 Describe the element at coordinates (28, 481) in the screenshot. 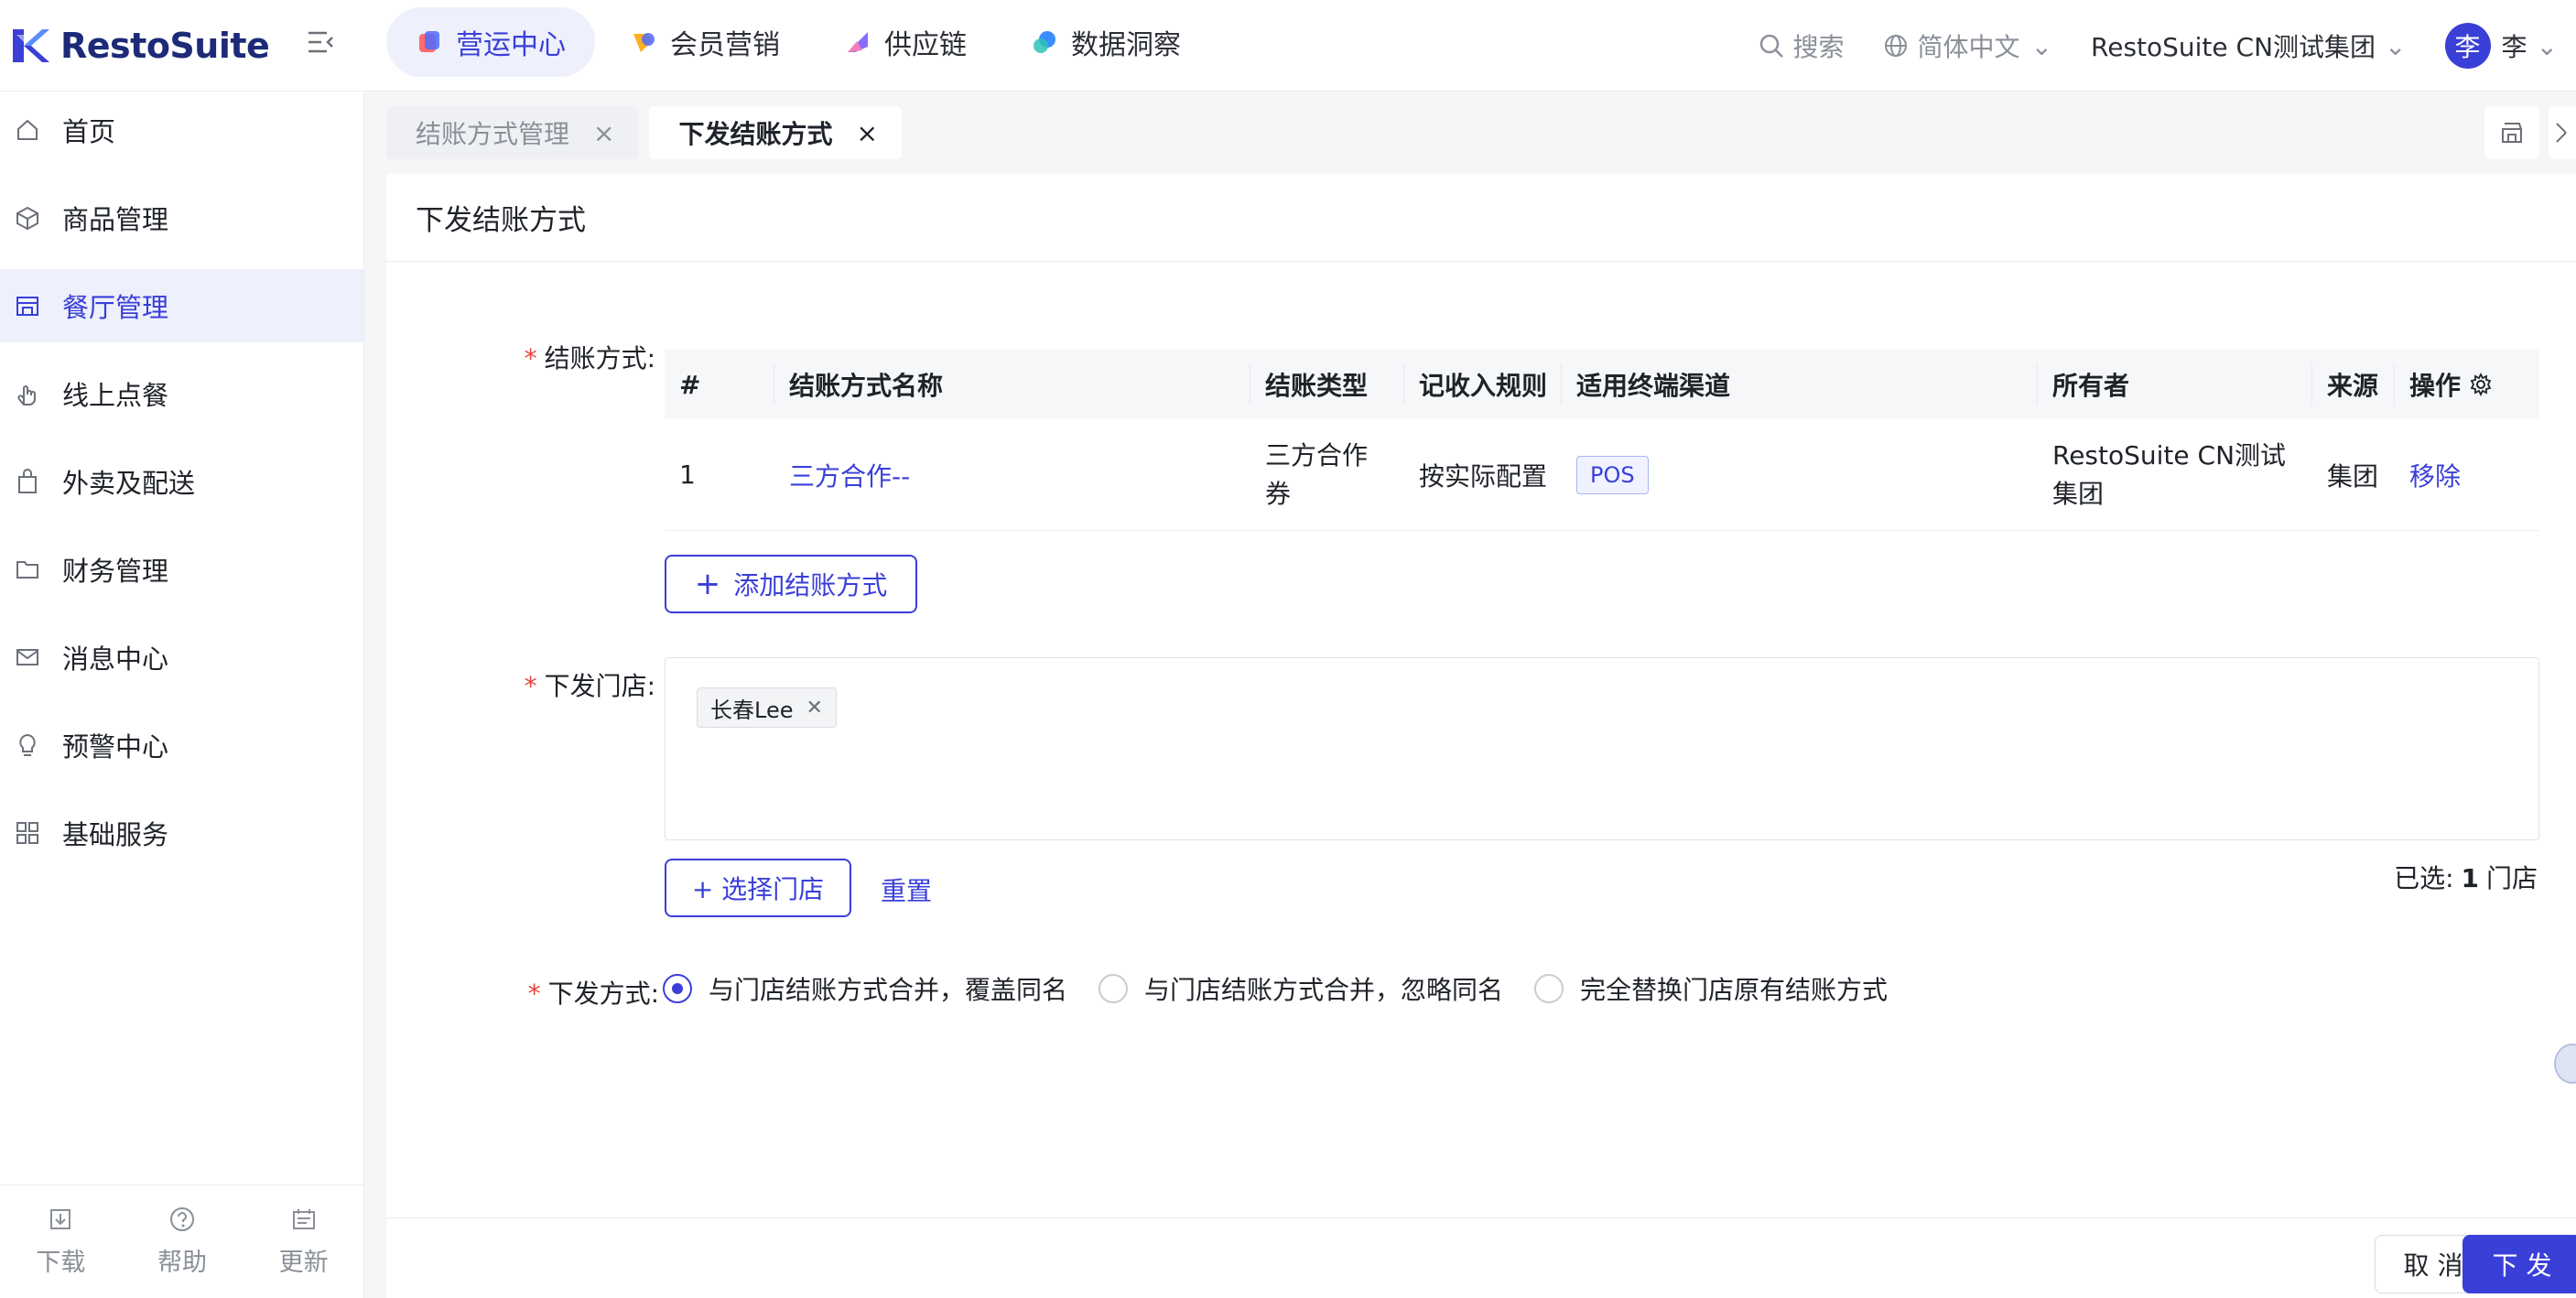

I see `bag-icon` at that location.